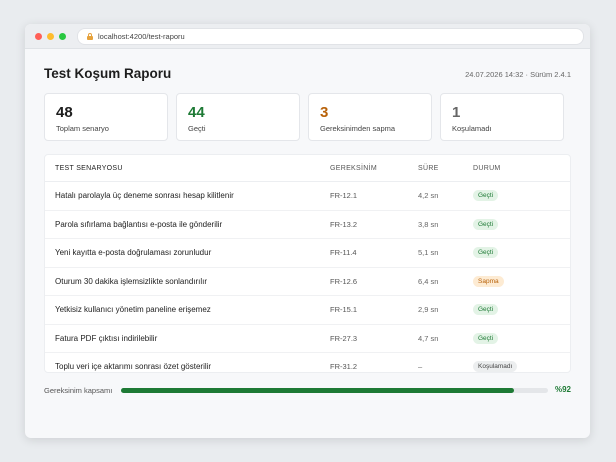  I want to click on column-header-requirement: GEREKSİNİM, so click(374, 168).